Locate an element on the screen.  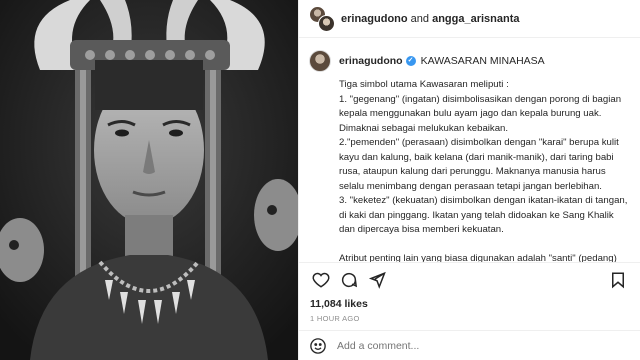
comment-icon is located at coordinates (349, 280).